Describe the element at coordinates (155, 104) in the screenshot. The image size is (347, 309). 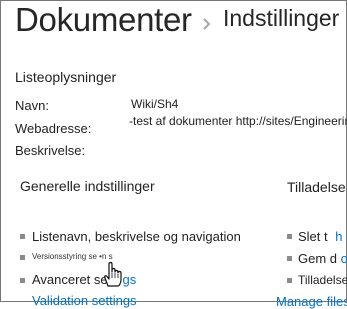
I see `name-value: Wiki/Sh4` at that location.